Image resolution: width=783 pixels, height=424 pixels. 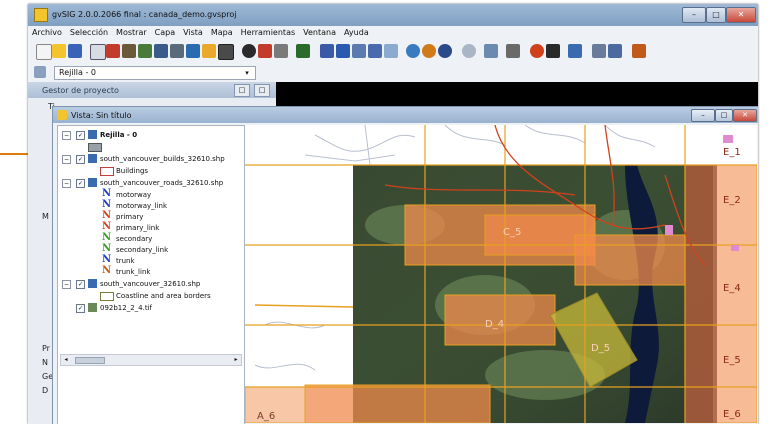 What do you see at coordinates (327, 51) in the screenshot?
I see `pointer-icon` at bounding box center [327, 51].